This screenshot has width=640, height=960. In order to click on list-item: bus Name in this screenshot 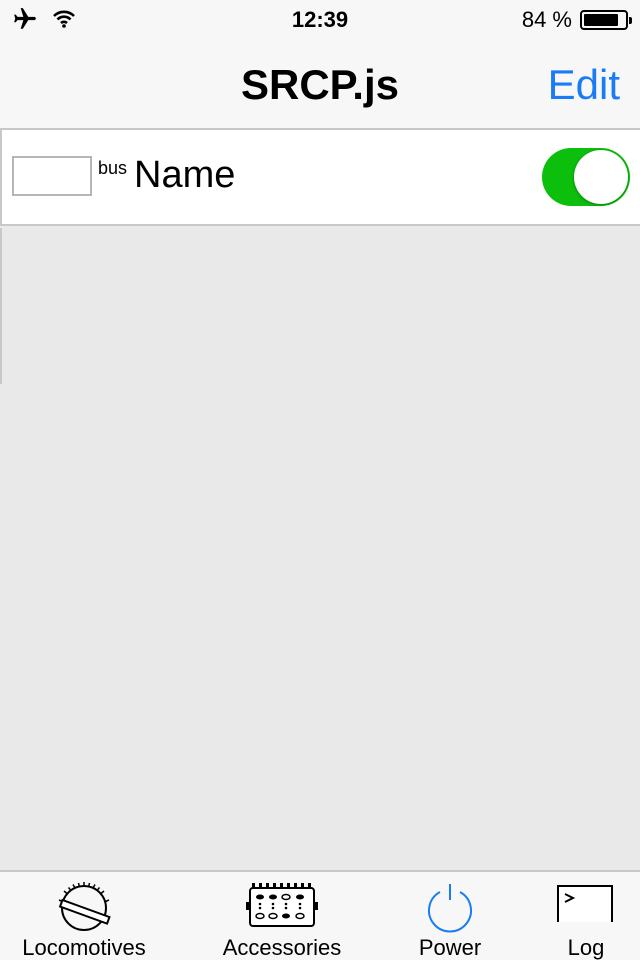, I will do `click(320, 178)`.